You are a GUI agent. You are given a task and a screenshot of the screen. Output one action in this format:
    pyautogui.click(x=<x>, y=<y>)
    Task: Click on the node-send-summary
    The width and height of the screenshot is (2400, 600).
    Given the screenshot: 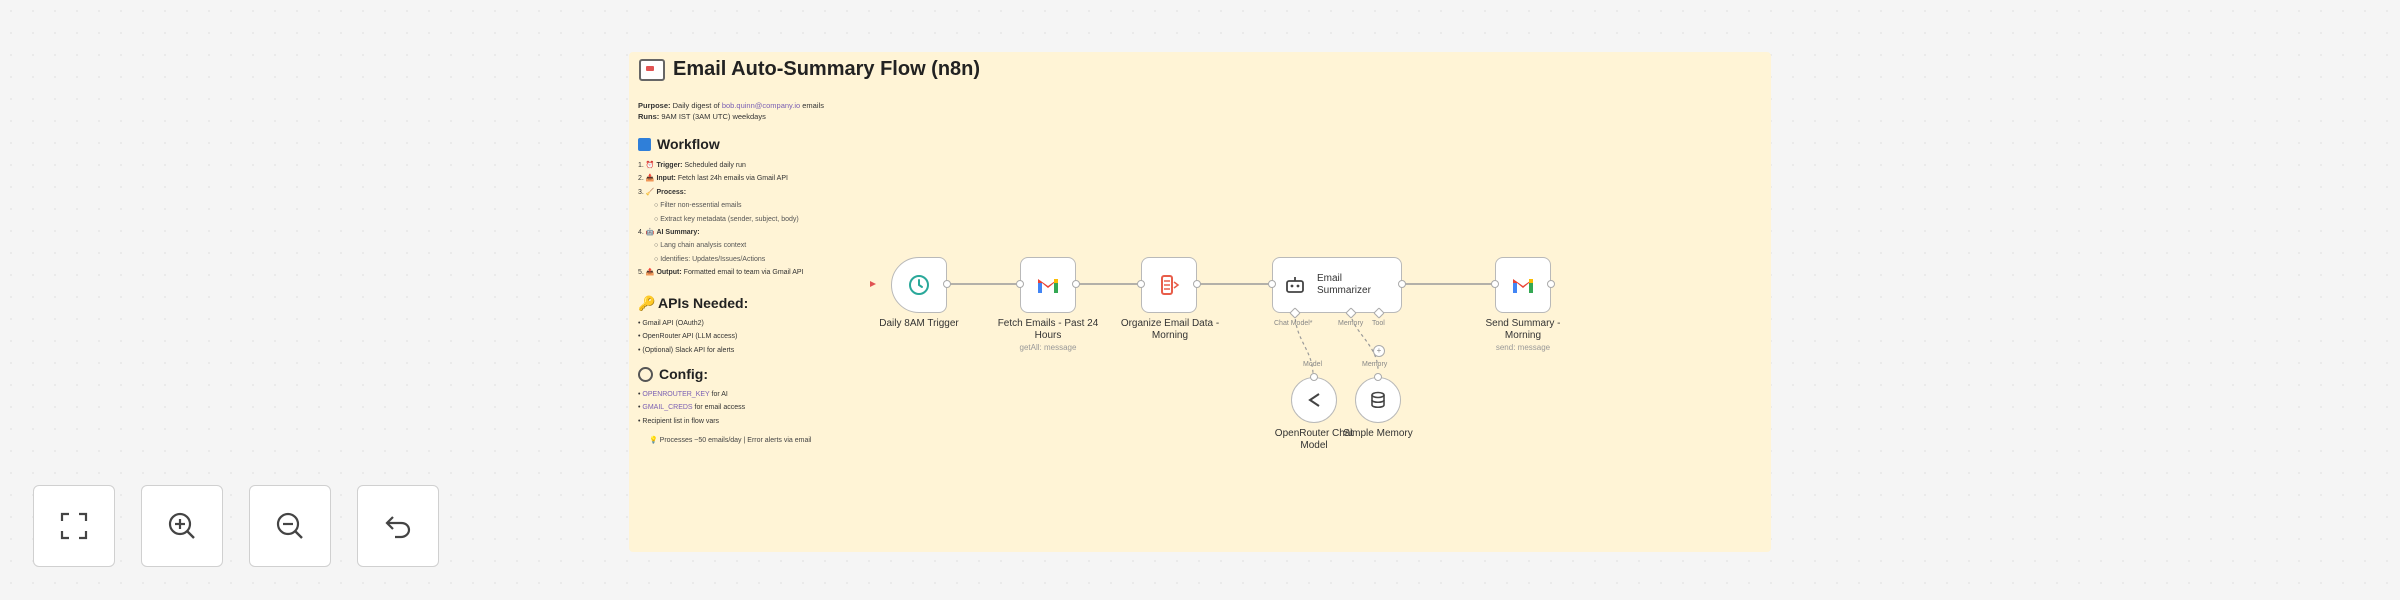 What is the action you would take?
    pyautogui.click(x=1523, y=285)
    